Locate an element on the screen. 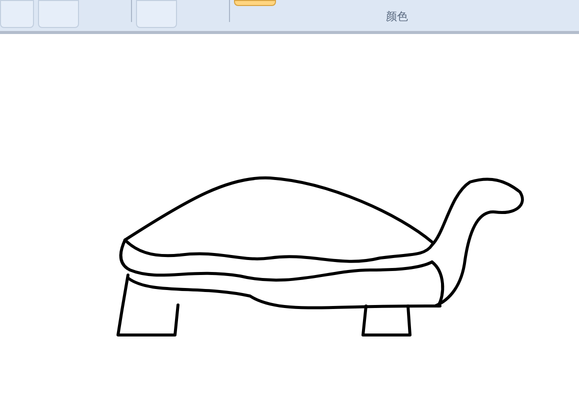 This screenshot has width=579, height=413. group-label: 颜色 is located at coordinates (397, 17).